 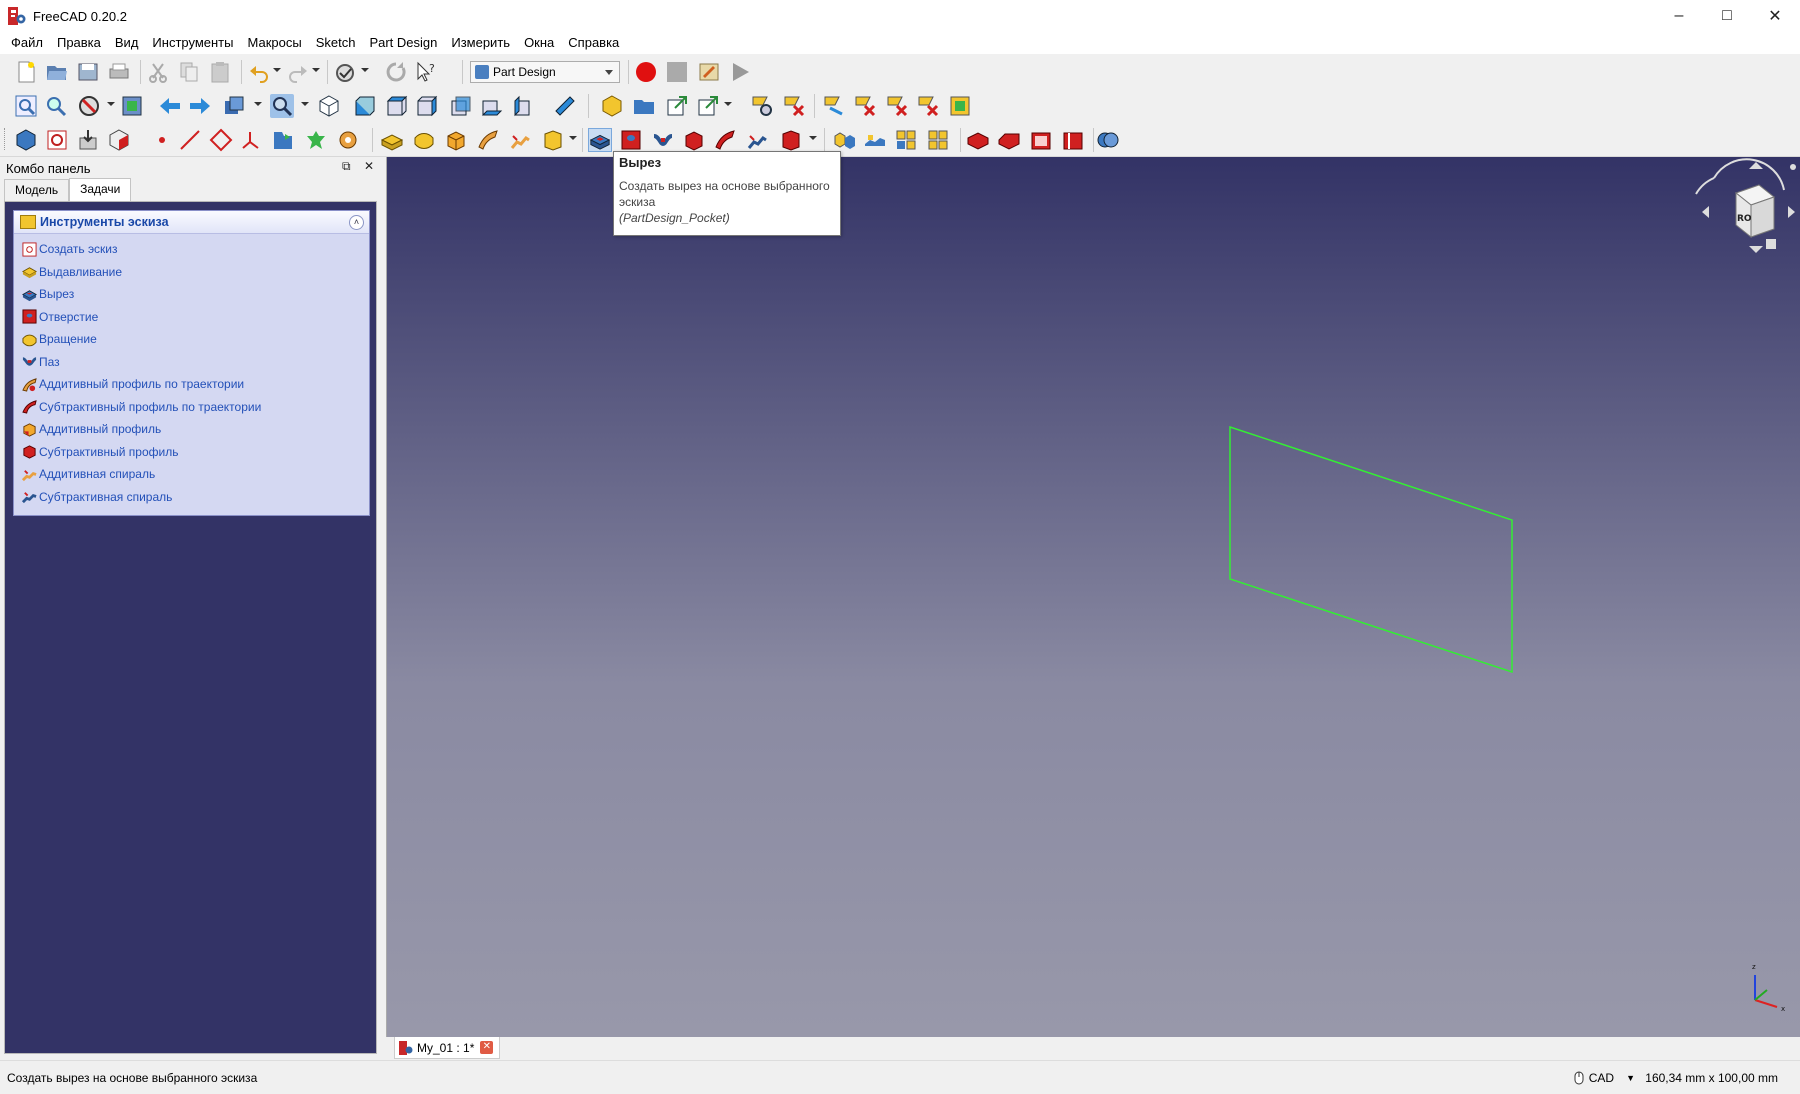 I want to click on hole-toolbar-icon, so click(x=631, y=140).